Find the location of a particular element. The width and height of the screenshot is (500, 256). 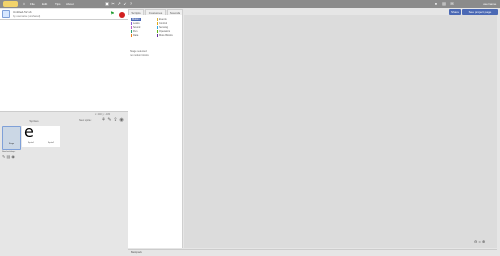

category-control: Control is located at coordinates (162, 23).